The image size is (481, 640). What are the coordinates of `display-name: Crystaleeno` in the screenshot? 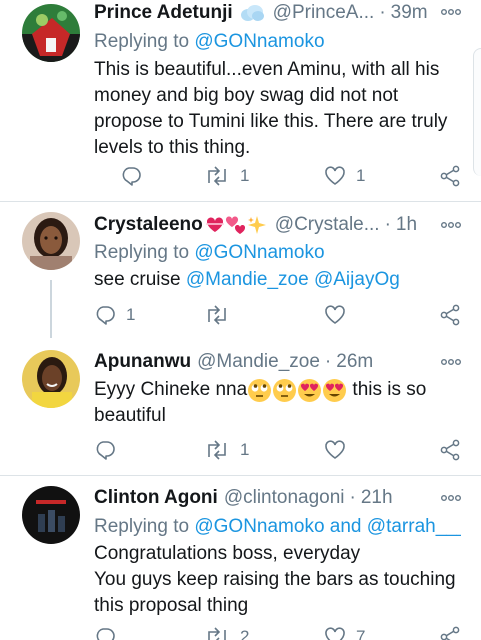 It's located at (148, 225).